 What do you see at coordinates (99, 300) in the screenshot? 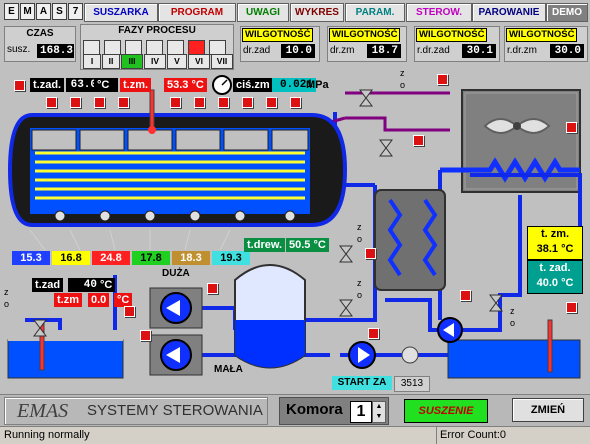
I see `tank-t-zm-value: 0.0` at bounding box center [99, 300].